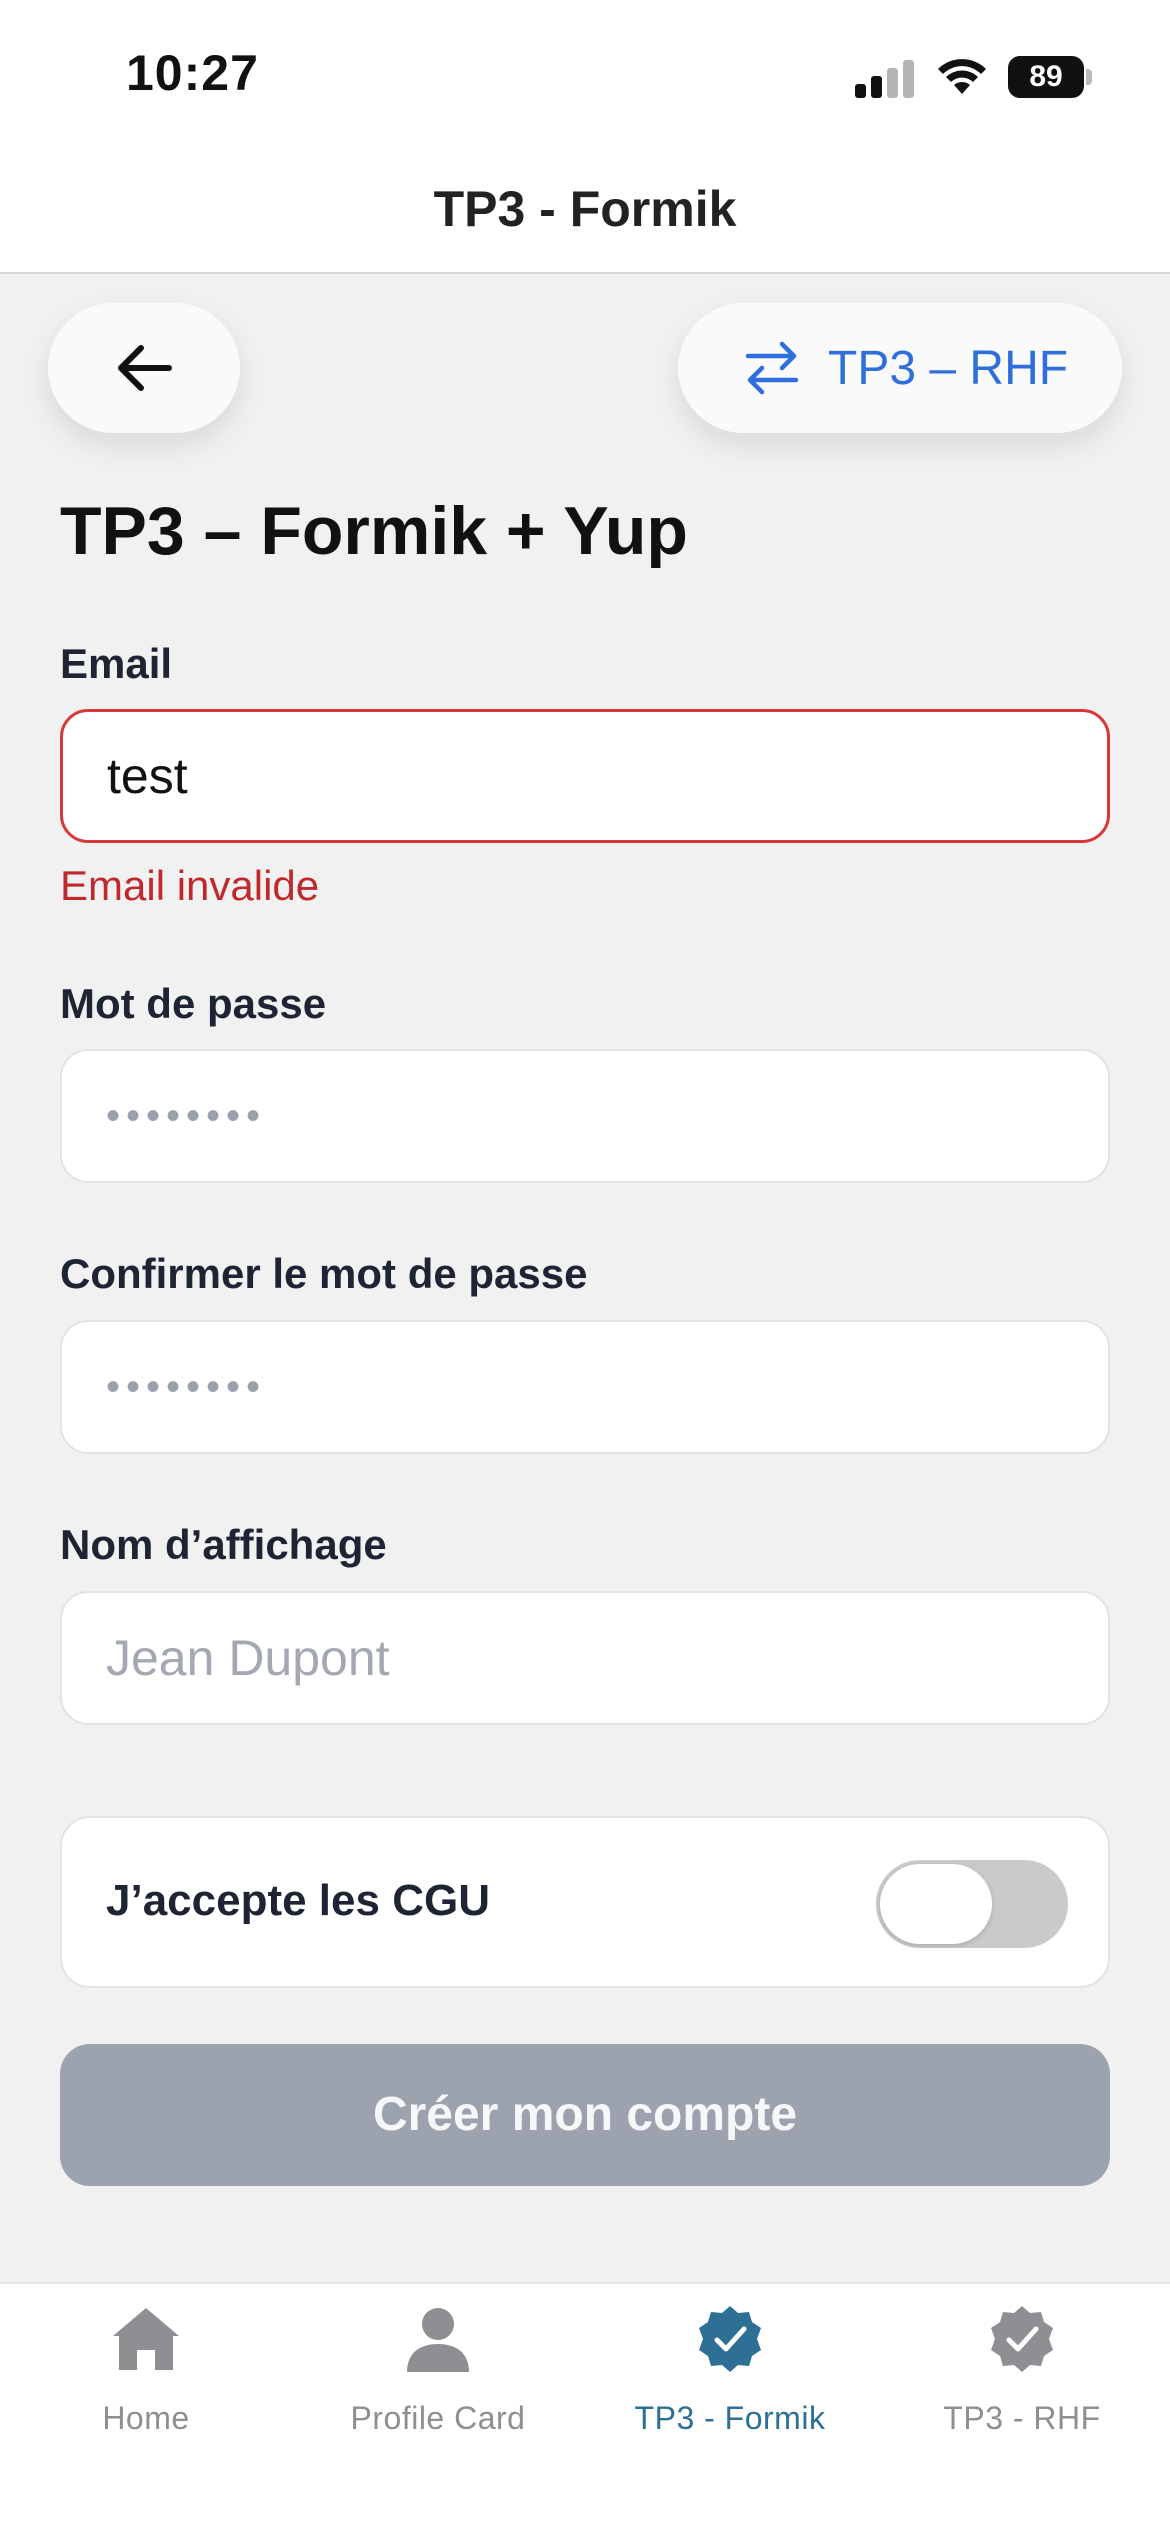 This screenshot has width=1170, height=2532. I want to click on tab-label: Home, so click(146, 2418).